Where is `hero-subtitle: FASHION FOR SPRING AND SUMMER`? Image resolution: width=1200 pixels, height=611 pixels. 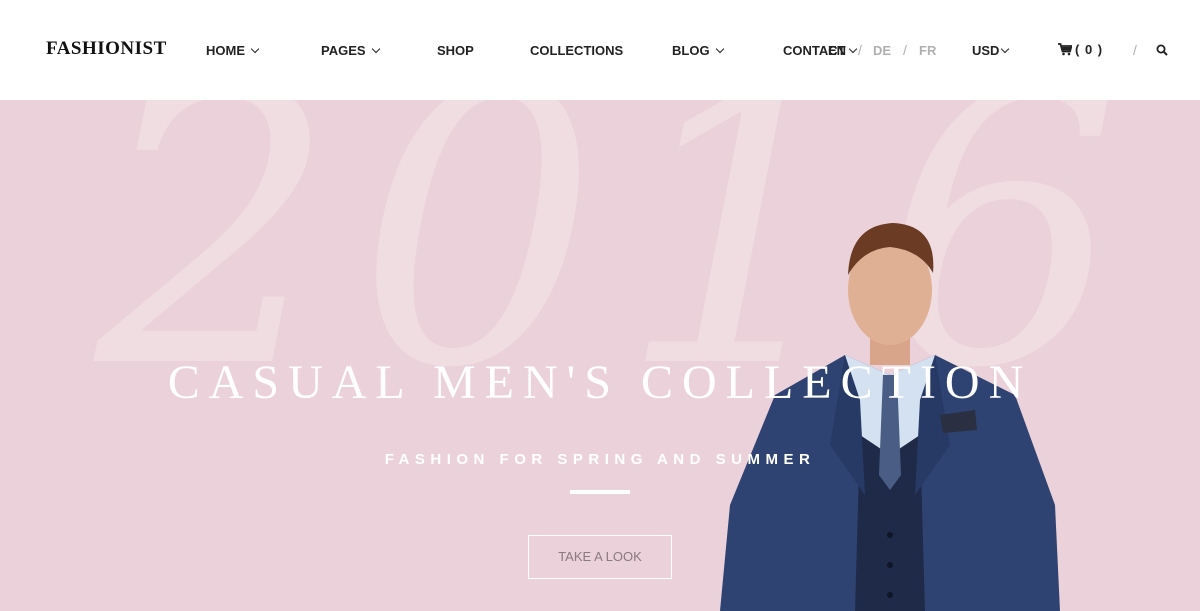 hero-subtitle: FASHION FOR SPRING AND SUMMER is located at coordinates (600, 459).